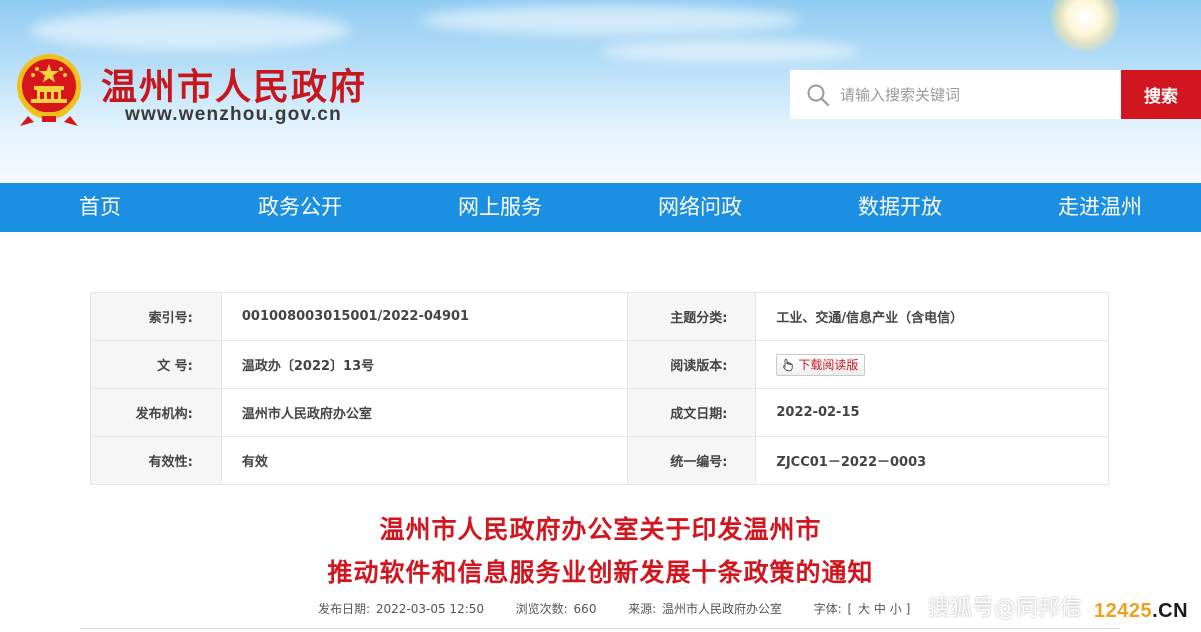  Describe the element at coordinates (424, 460) in the screenshot. I see `validity-value: 有效` at that location.